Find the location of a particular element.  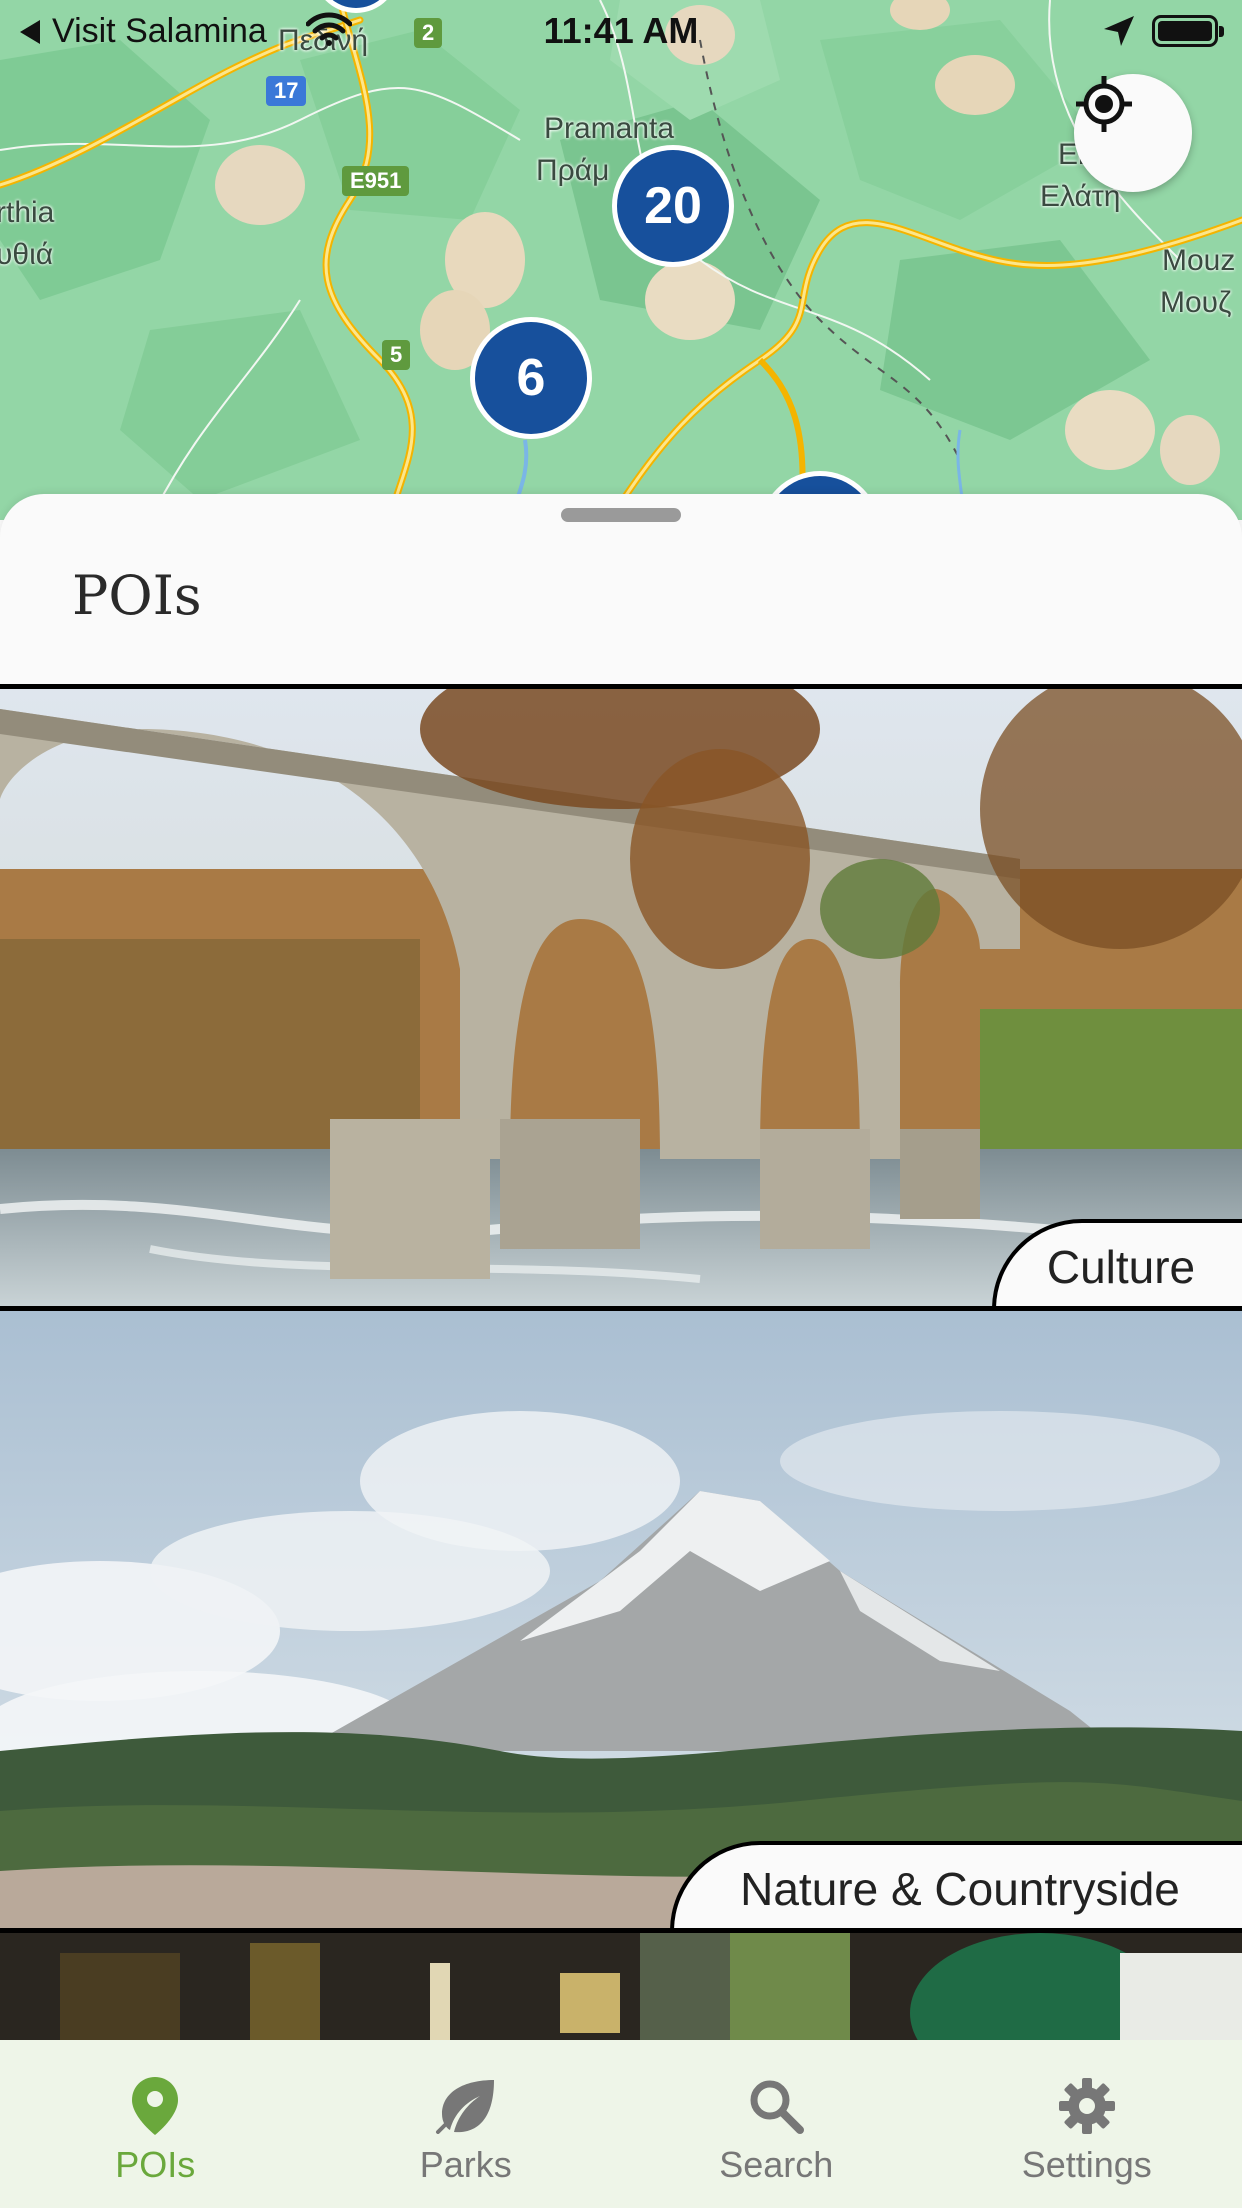

map-label-pramanta: Pramanta is located at coordinates (609, 128).